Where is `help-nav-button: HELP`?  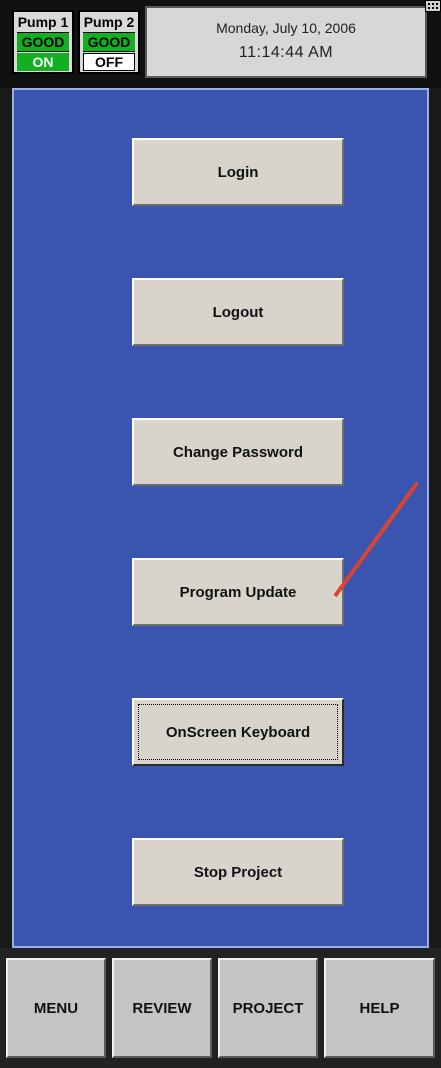
help-nav-button: HELP is located at coordinates (379, 1008).